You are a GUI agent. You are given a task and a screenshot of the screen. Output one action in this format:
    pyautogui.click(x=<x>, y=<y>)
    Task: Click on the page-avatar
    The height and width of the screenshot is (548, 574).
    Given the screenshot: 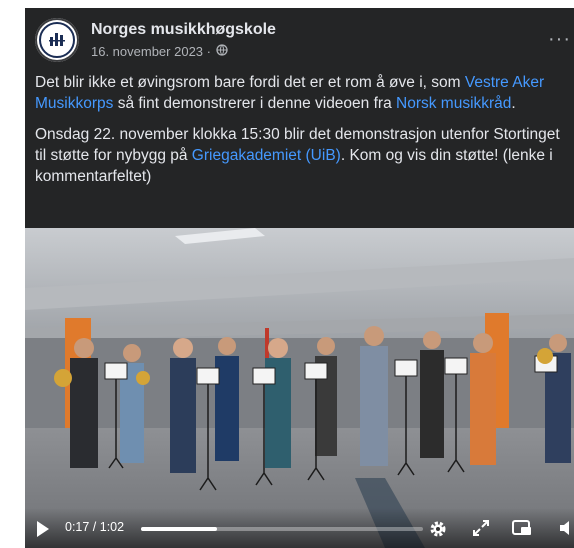 What is the action you would take?
    pyautogui.click(x=57, y=40)
    